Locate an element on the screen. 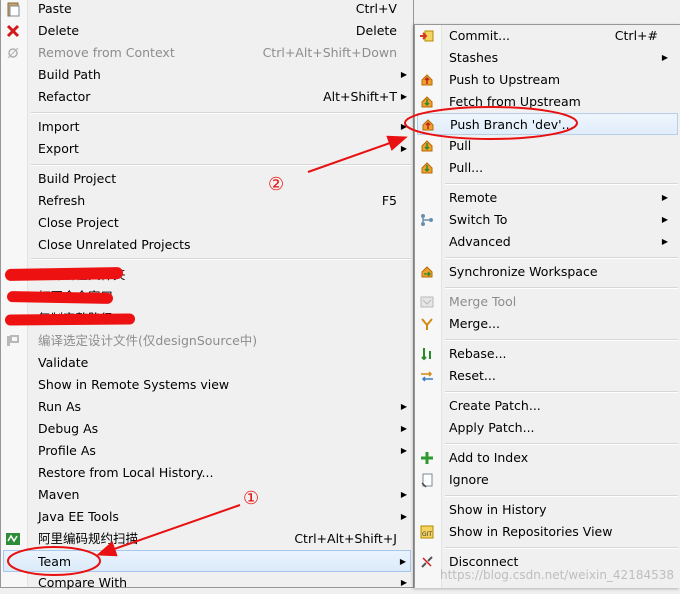  push-branch-icon is located at coordinates (428, 125).